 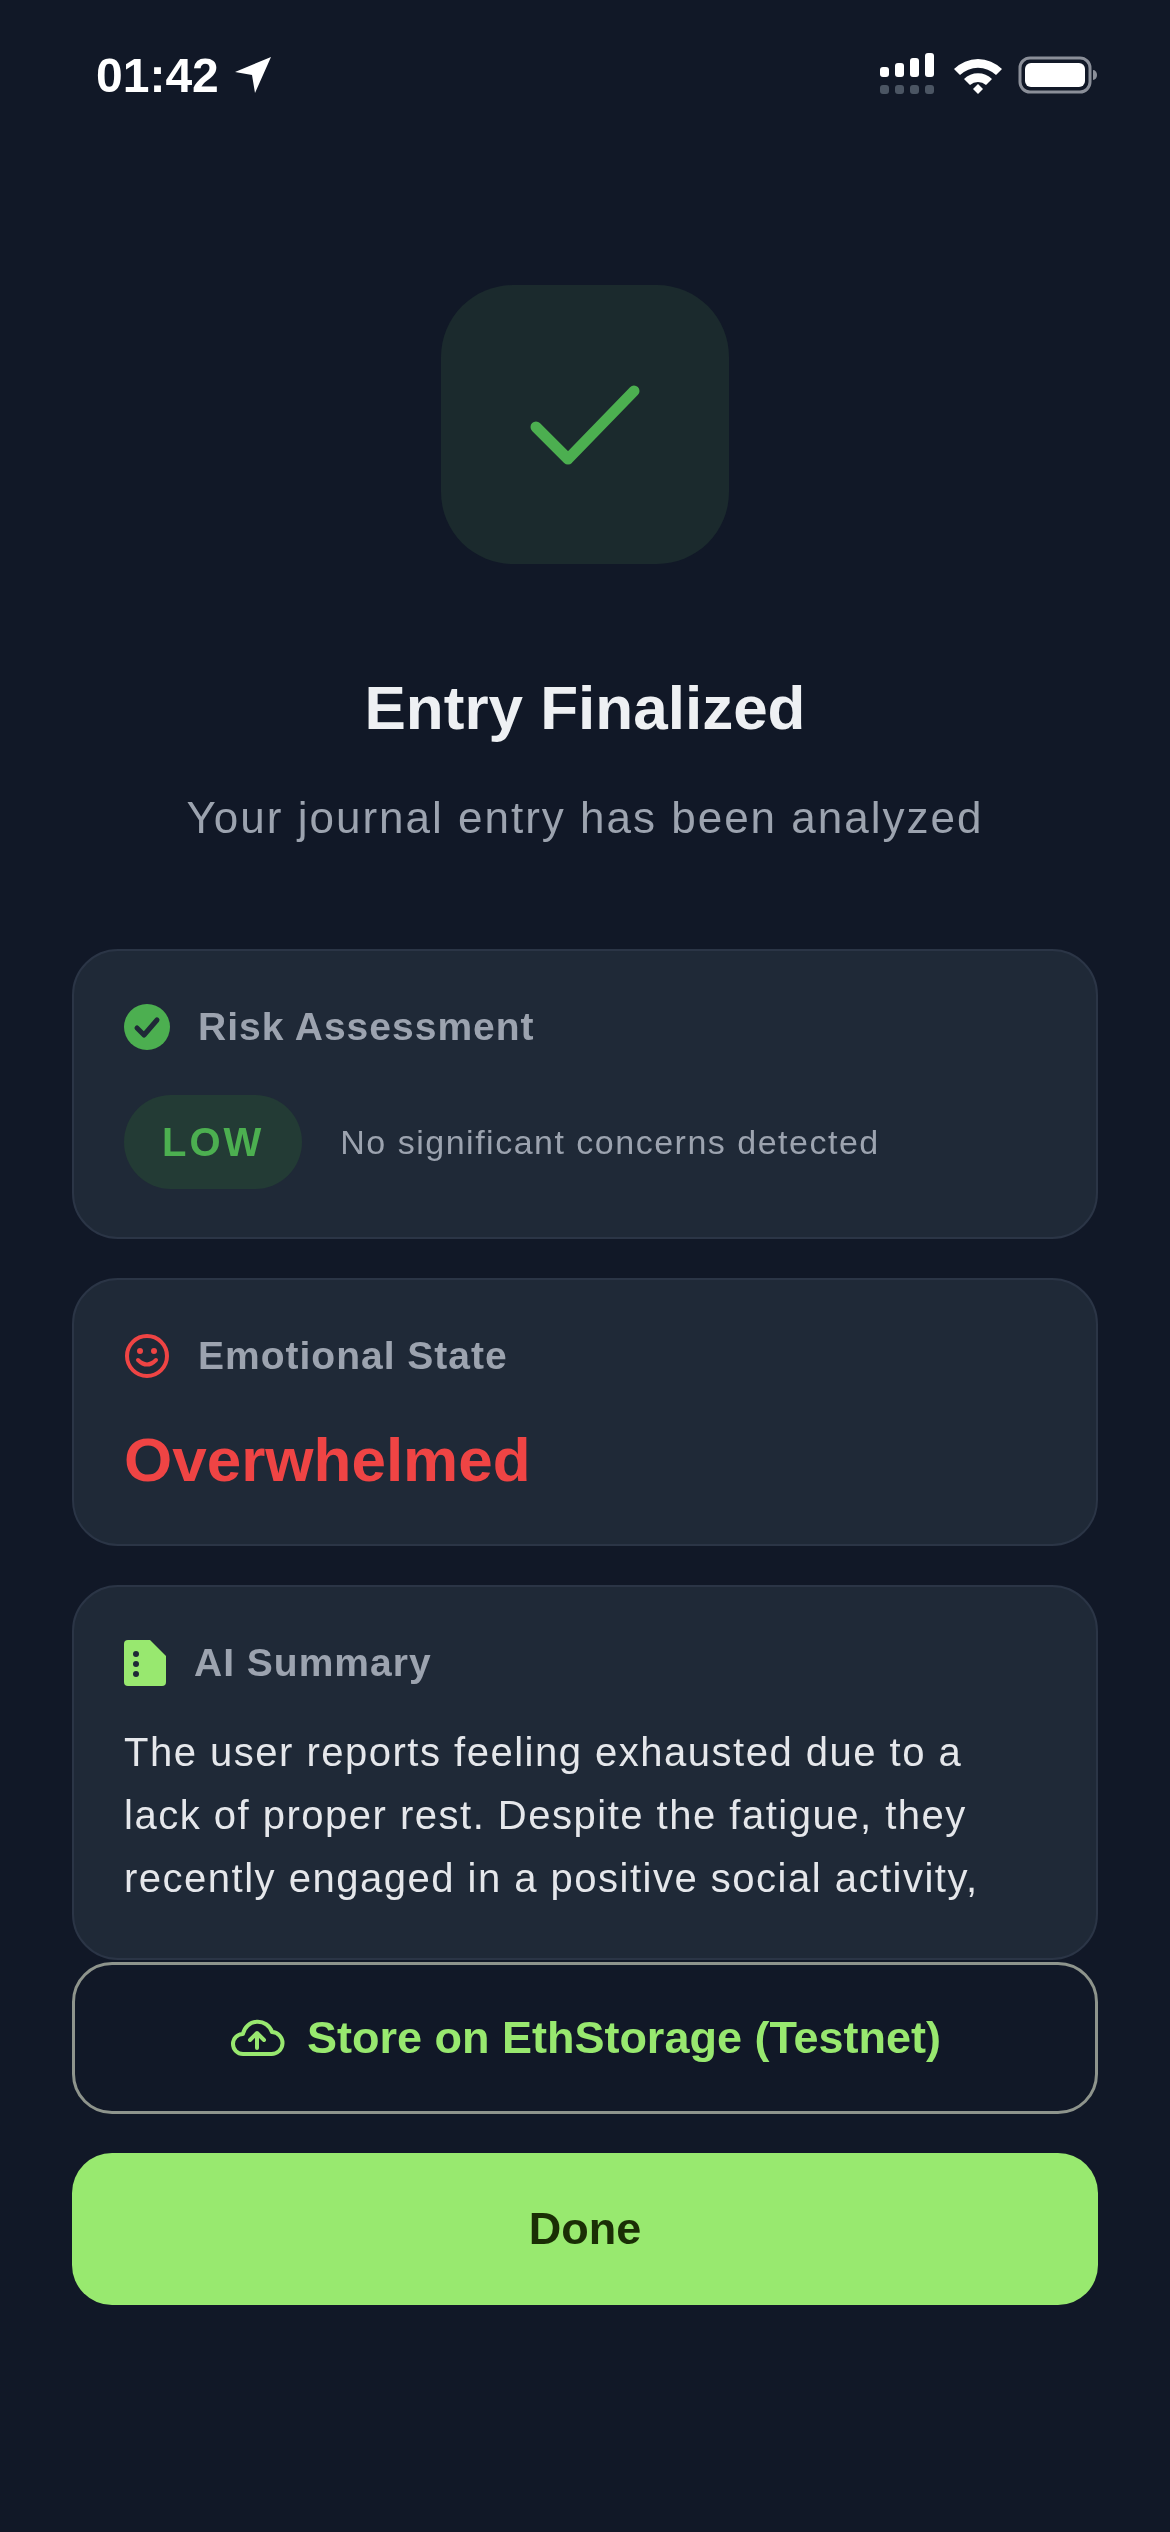 What do you see at coordinates (147, 1356) in the screenshot?
I see `smiley-icon` at bounding box center [147, 1356].